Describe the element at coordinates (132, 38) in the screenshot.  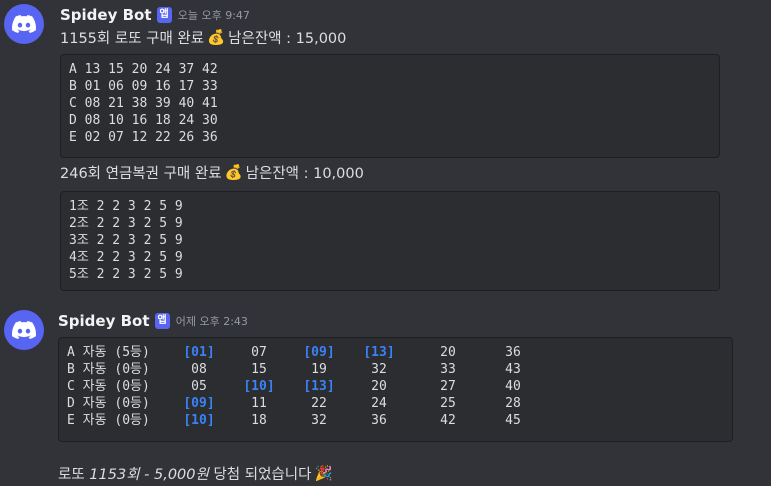
I see `lotto-purchase-text: 1155회 로또 구매 완료` at that location.